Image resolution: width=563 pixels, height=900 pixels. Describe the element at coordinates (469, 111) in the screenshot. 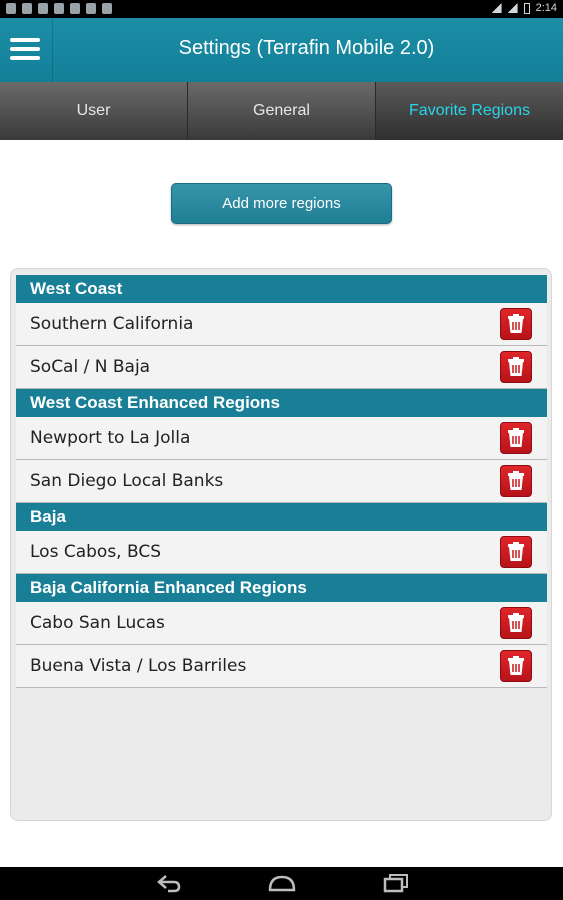

I see `tab-favorite-regions: Favorite Regions` at that location.